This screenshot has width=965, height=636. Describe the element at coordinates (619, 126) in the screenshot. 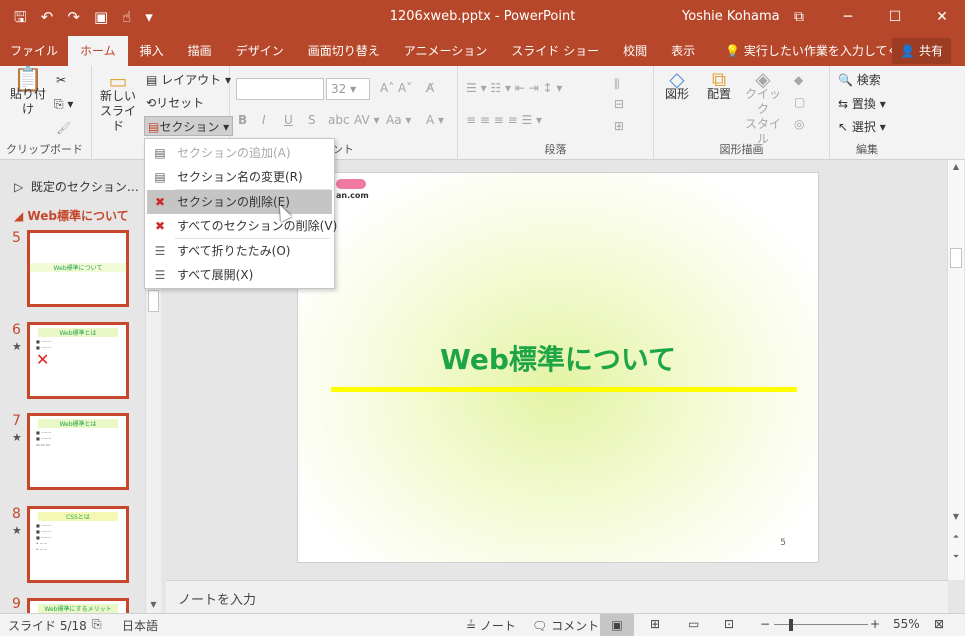

I see `smartart-icon: ⊞` at that location.